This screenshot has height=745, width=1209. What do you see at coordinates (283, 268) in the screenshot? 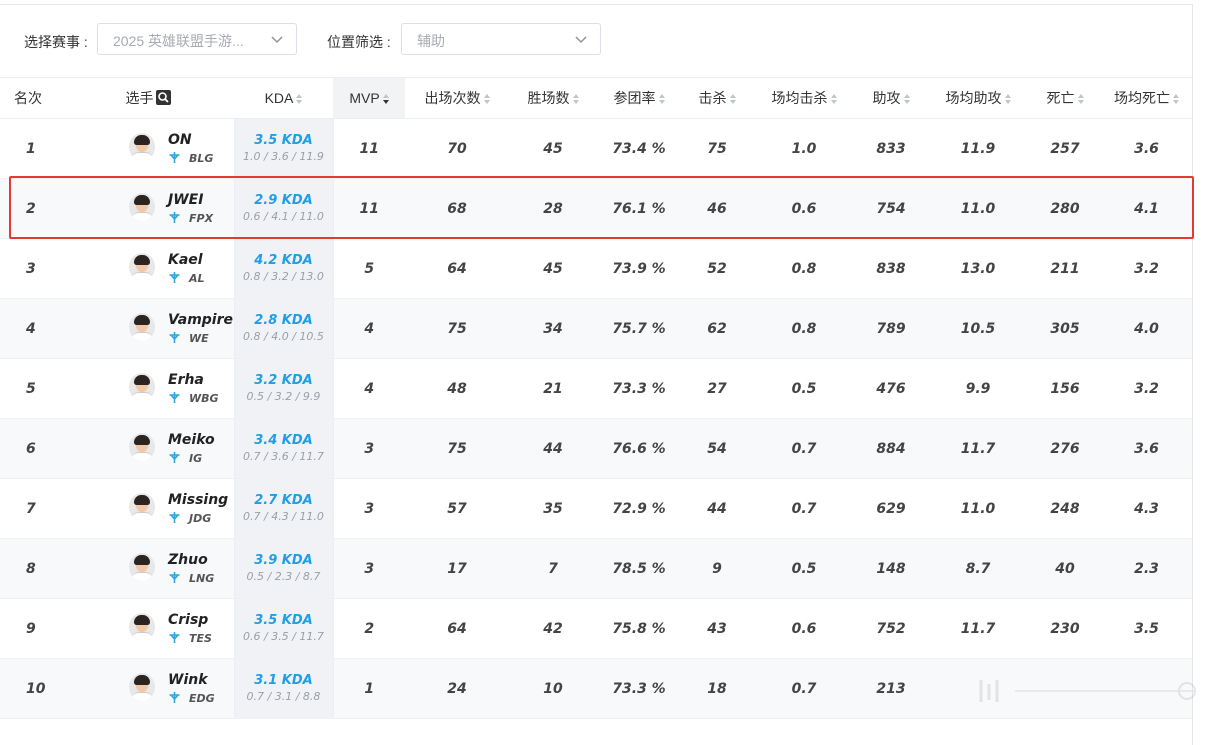
I see `kda-cell: 4.2 KDA 0.8 / 3.2 / 13.0` at bounding box center [283, 268].